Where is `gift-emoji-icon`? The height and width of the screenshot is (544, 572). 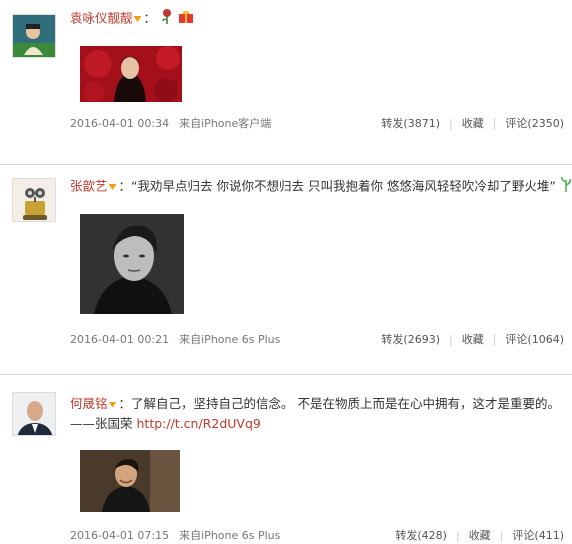 gift-emoji-icon is located at coordinates (186, 19).